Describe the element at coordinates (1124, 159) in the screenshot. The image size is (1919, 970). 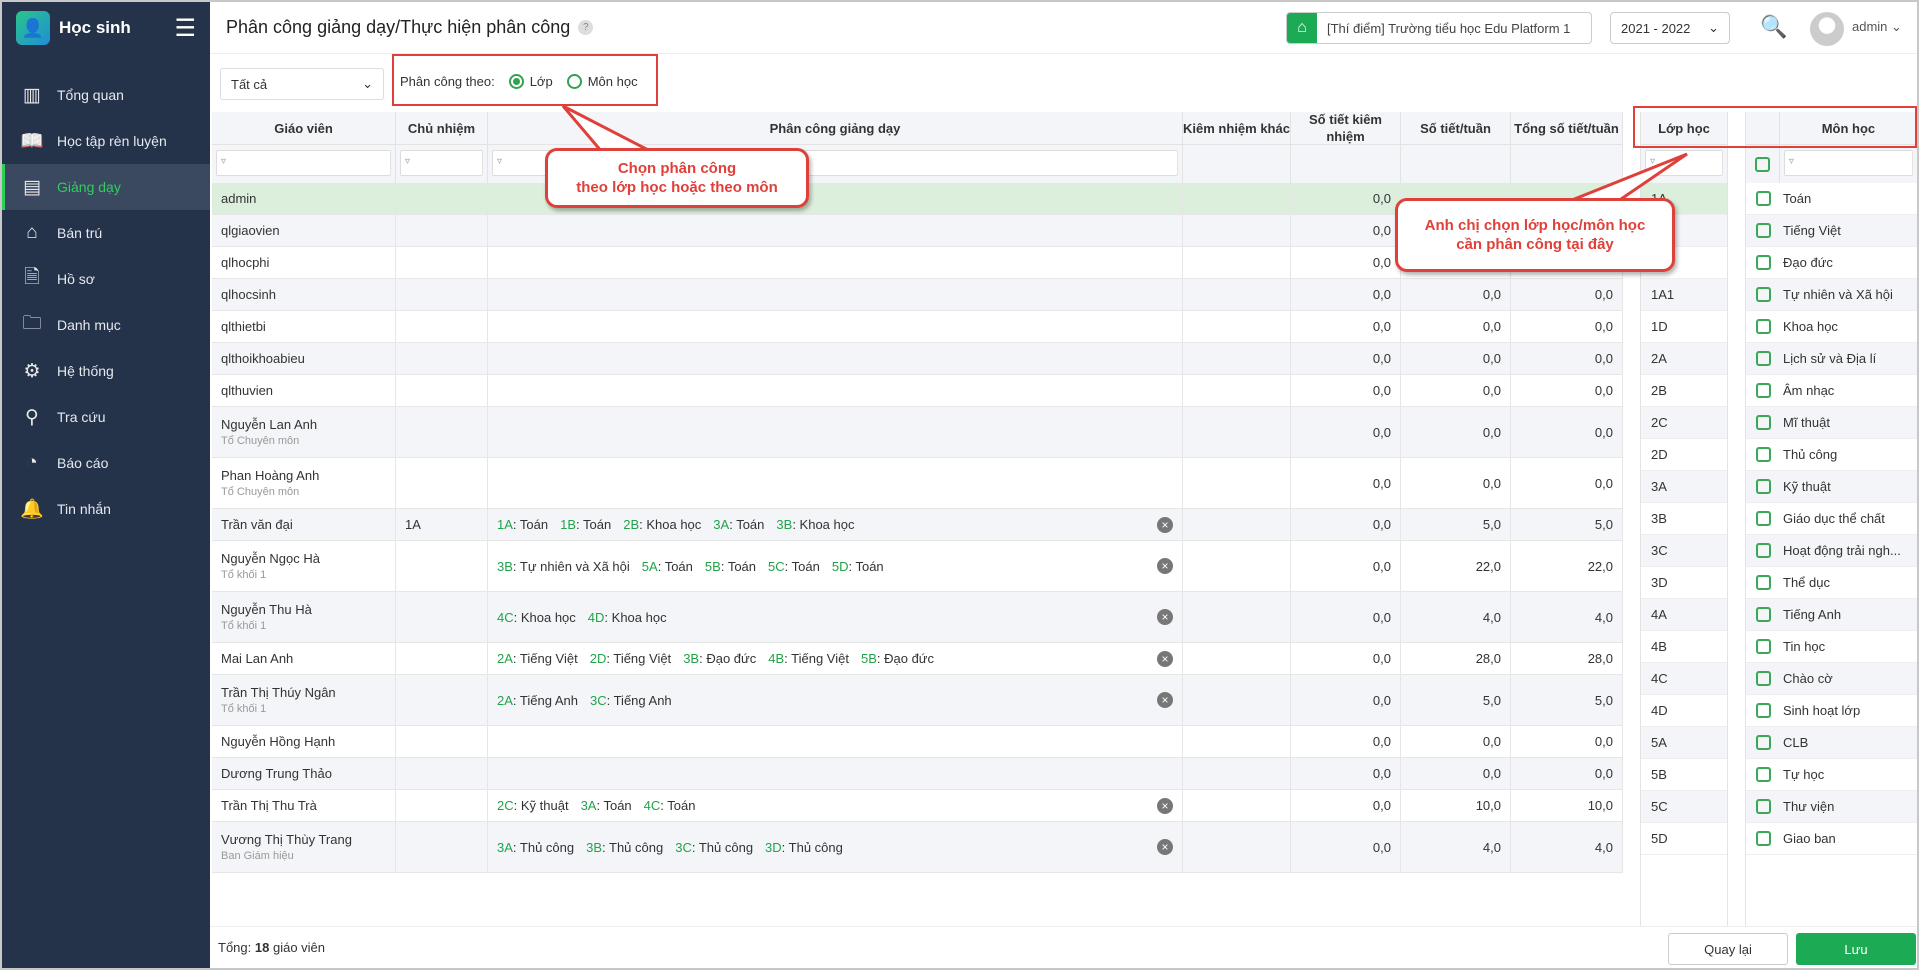
I see `annotation-pointers` at that location.